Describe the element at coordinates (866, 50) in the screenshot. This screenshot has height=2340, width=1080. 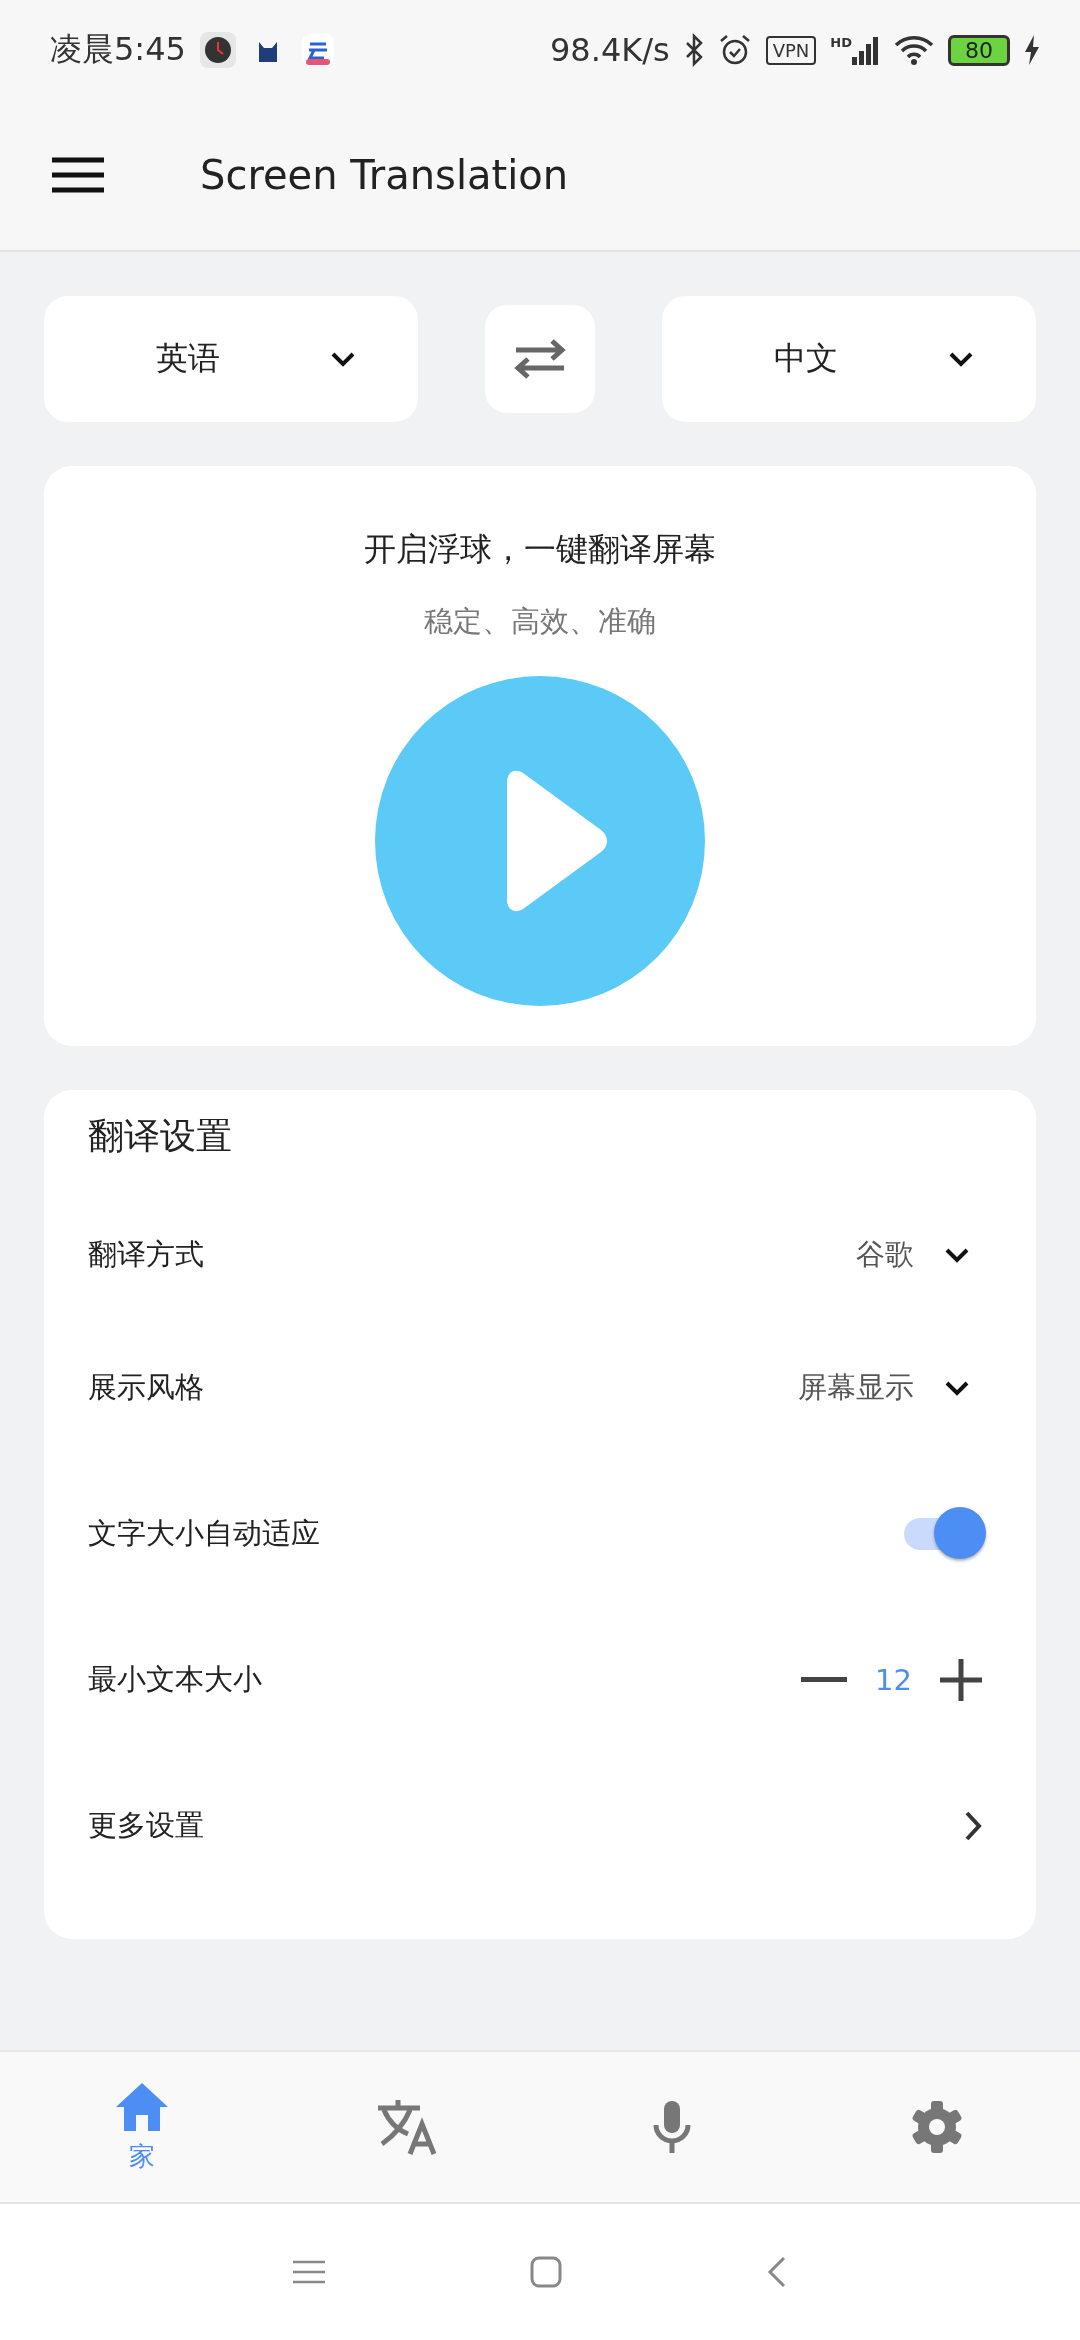
I see `signal-icon` at that location.